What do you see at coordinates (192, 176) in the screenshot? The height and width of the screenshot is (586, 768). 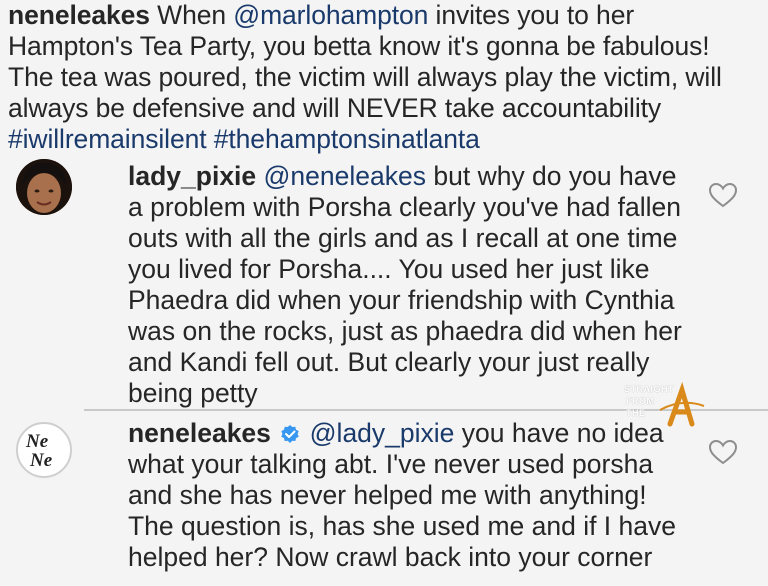 I see `comment-username: lady_pixie` at bounding box center [192, 176].